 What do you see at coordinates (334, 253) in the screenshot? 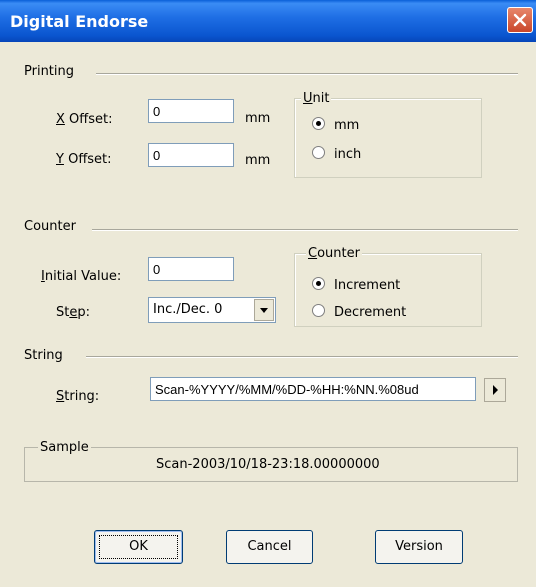
I see `counter-group-title: Counter` at bounding box center [334, 253].